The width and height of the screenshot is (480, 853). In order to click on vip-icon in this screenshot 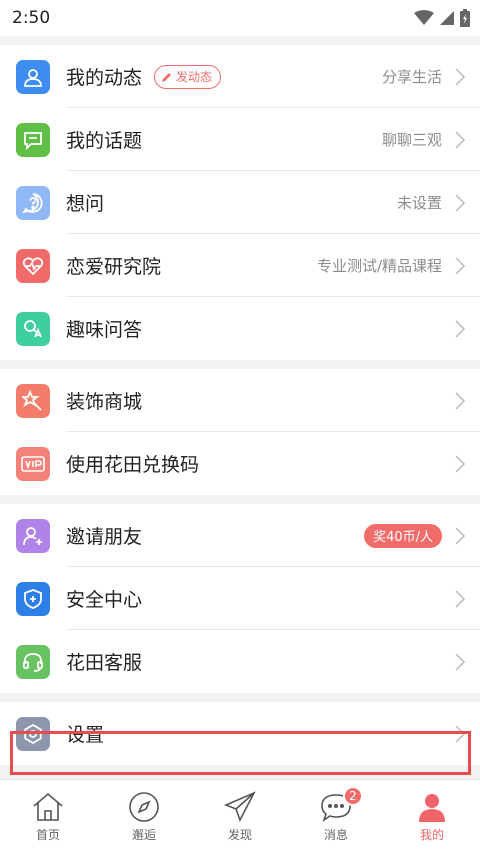, I will do `click(33, 463)`.